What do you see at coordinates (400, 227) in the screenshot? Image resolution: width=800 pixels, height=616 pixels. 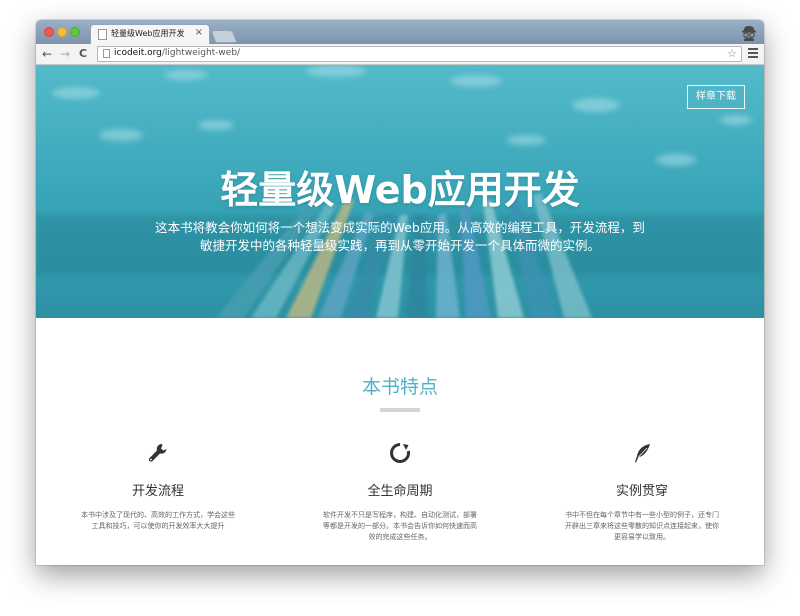 I see `hero-description-line: 这本书将教会你如何将一个想法变成实际的Web应用。从高效的编程工具，开发流程，到` at bounding box center [400, 227].